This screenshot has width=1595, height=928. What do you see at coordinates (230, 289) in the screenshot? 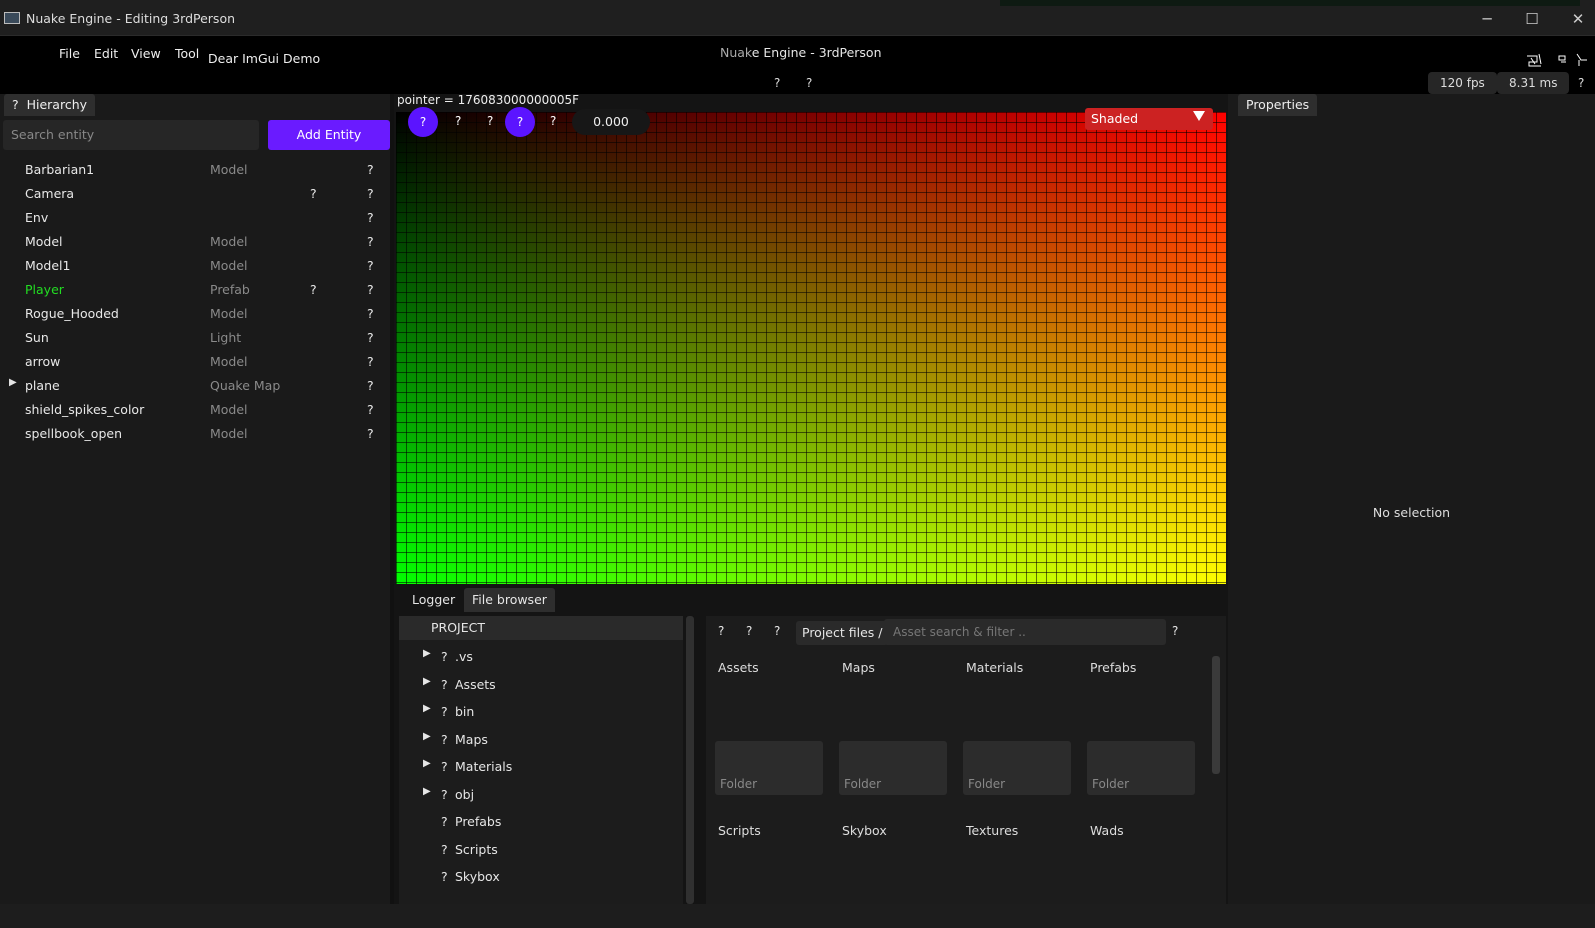
I see `entity-type: Prefab` at bounding box center [230, 289].